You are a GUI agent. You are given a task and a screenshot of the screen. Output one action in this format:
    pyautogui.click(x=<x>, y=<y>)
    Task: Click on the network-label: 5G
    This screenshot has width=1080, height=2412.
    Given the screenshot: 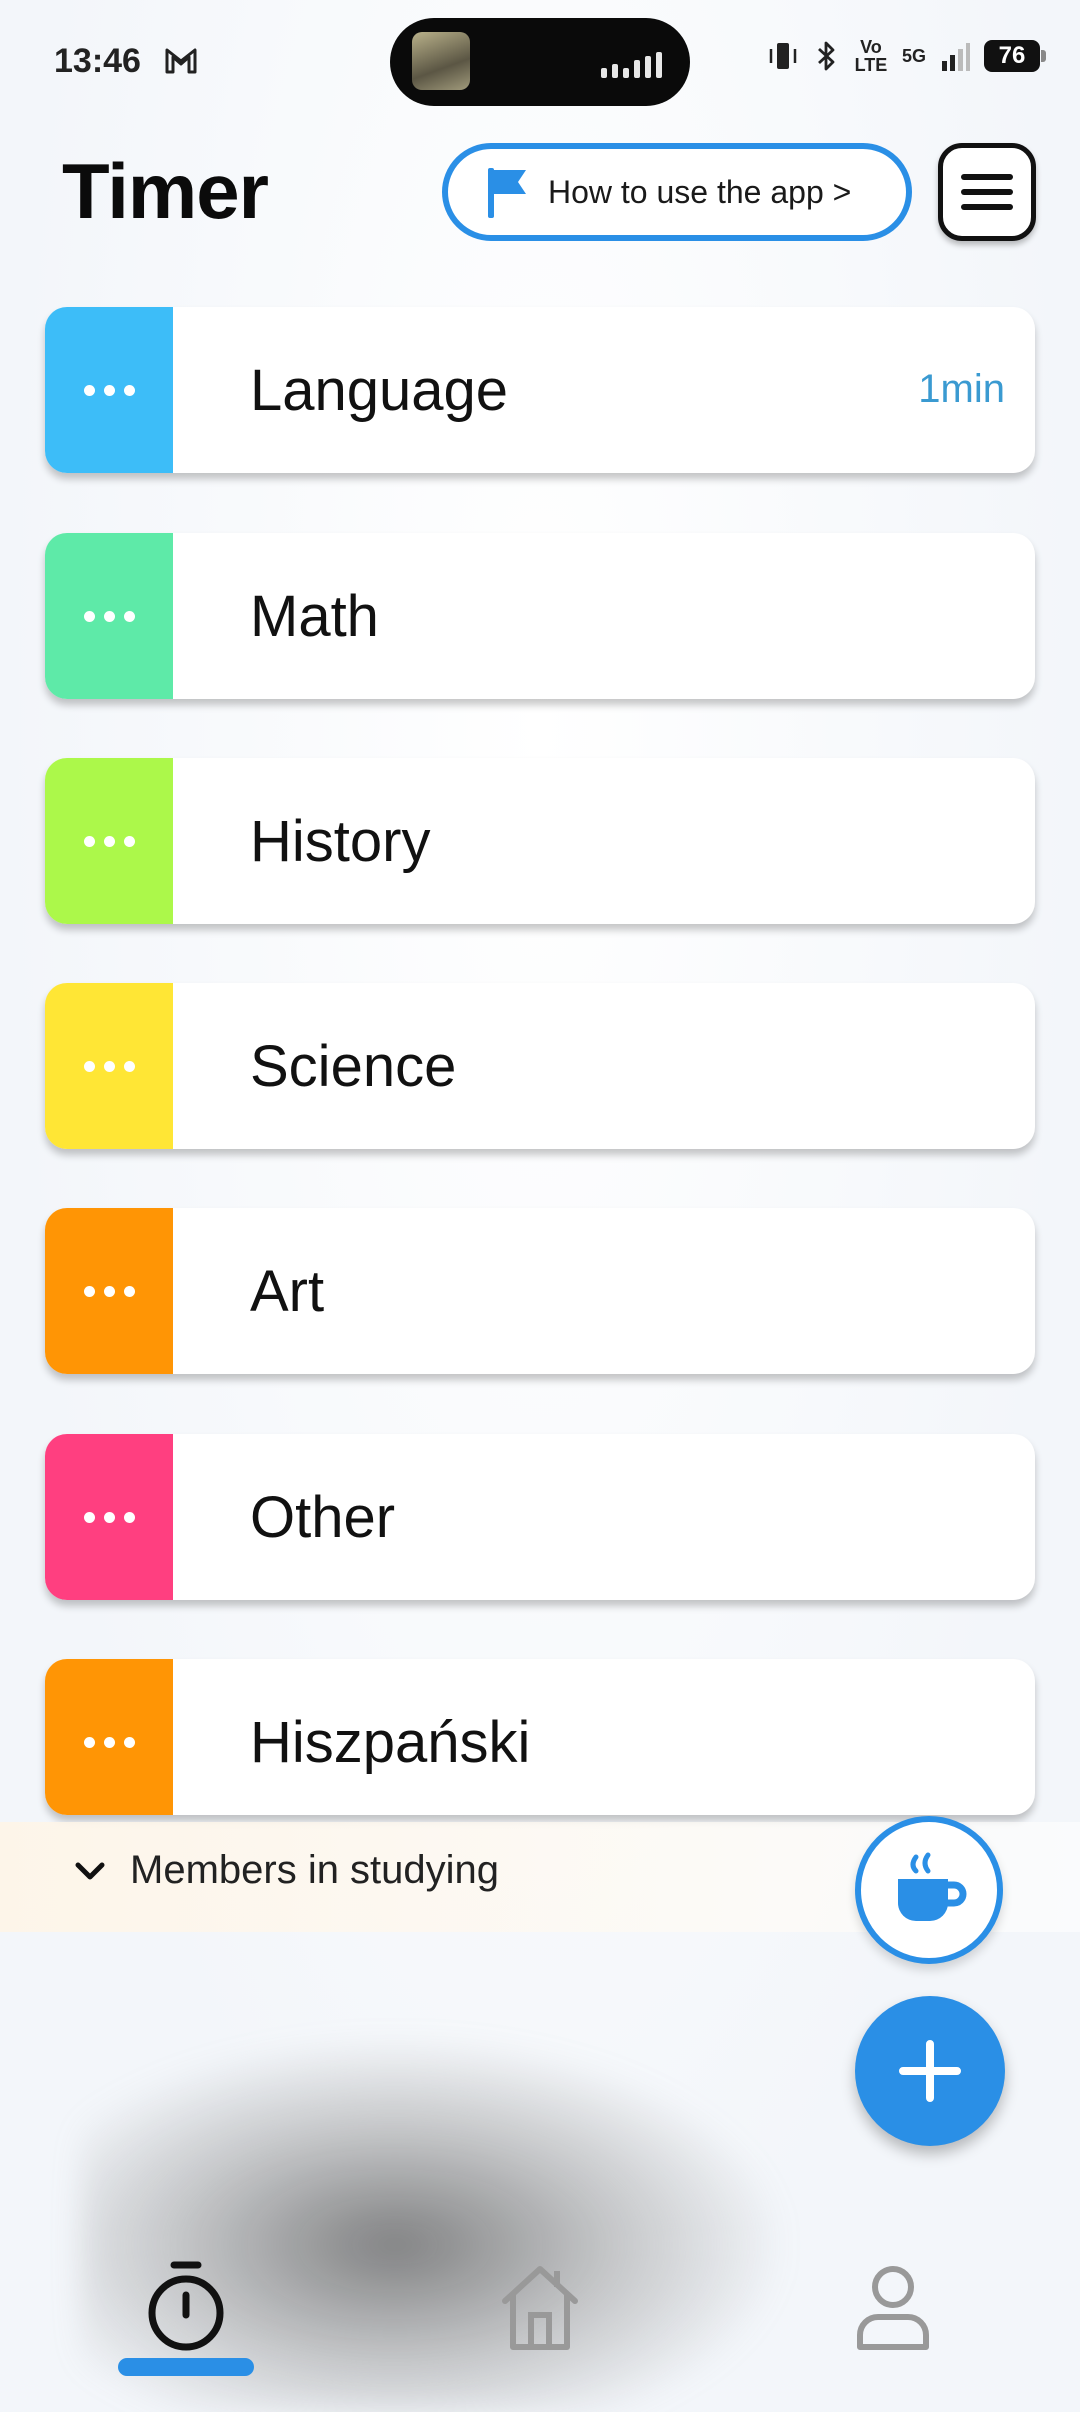 What is the action you would take?
    pyautogui.click(x=913, y=55)
    